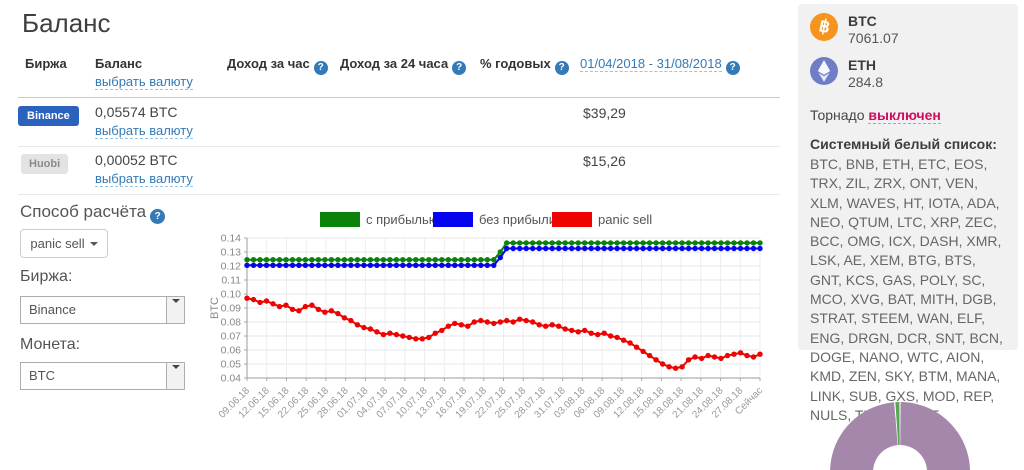 This screenshot has height=470, width=1024. I want to click on date-range-link: 01/04/2018 - 31/08/2018, so click(651, 64).